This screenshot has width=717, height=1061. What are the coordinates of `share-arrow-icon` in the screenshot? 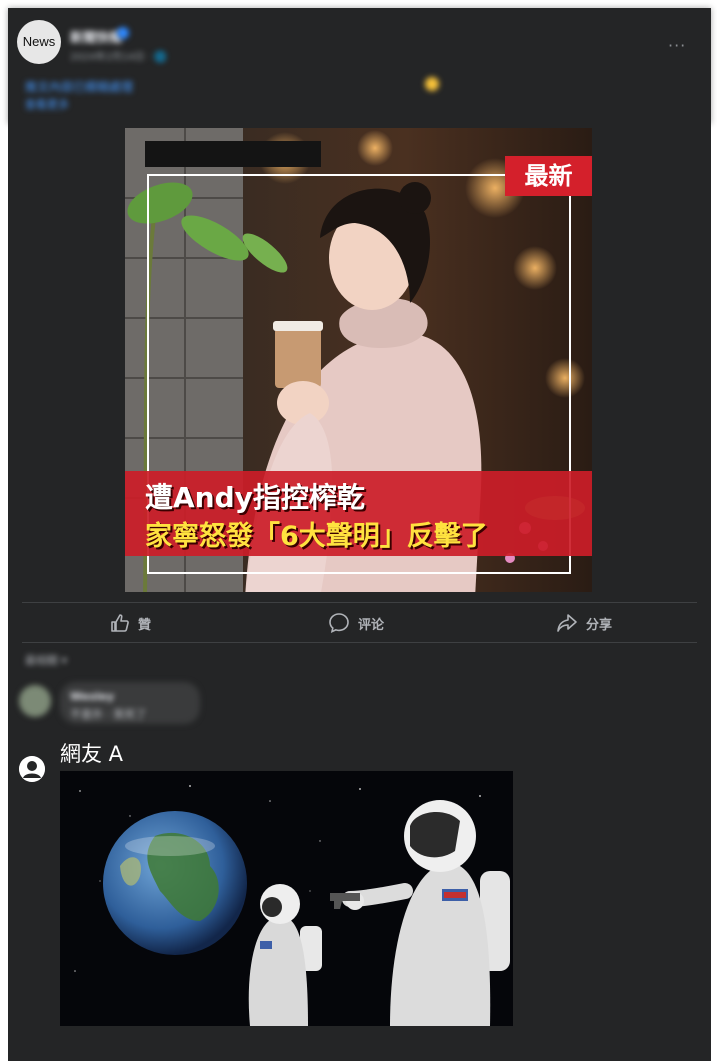 It's located at (567, 623).